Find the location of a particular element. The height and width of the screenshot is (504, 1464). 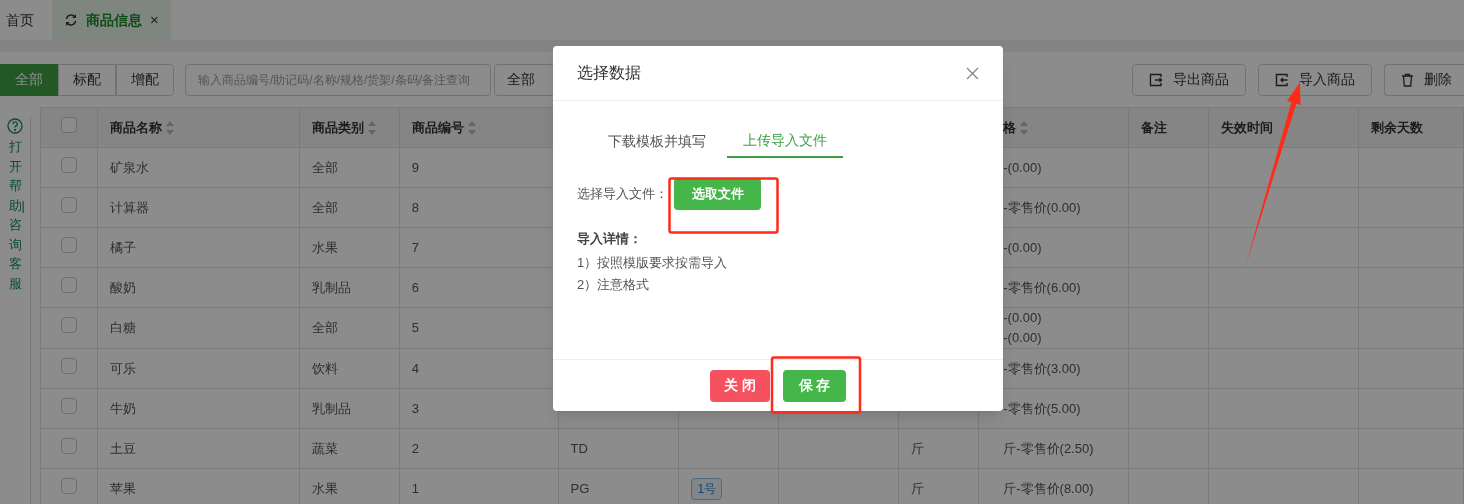

table-cell: 饮料 is located at coordinates (324, 368).